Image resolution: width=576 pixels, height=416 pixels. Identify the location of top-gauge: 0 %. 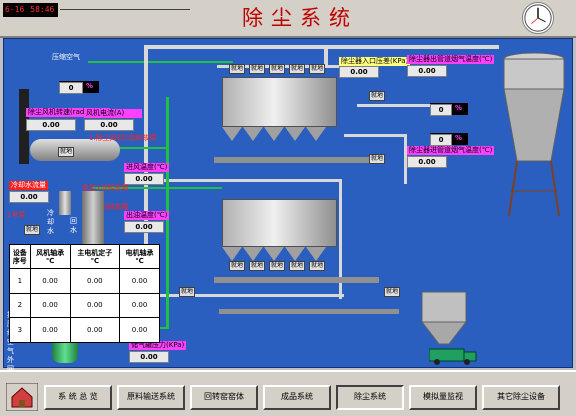
(79, 87).